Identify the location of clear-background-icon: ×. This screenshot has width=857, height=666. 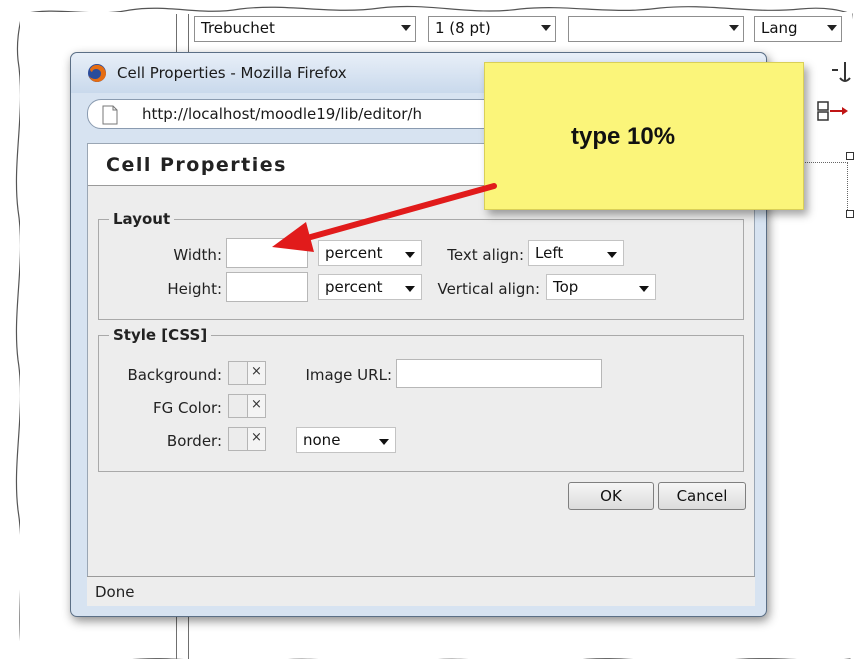
(256, 373).